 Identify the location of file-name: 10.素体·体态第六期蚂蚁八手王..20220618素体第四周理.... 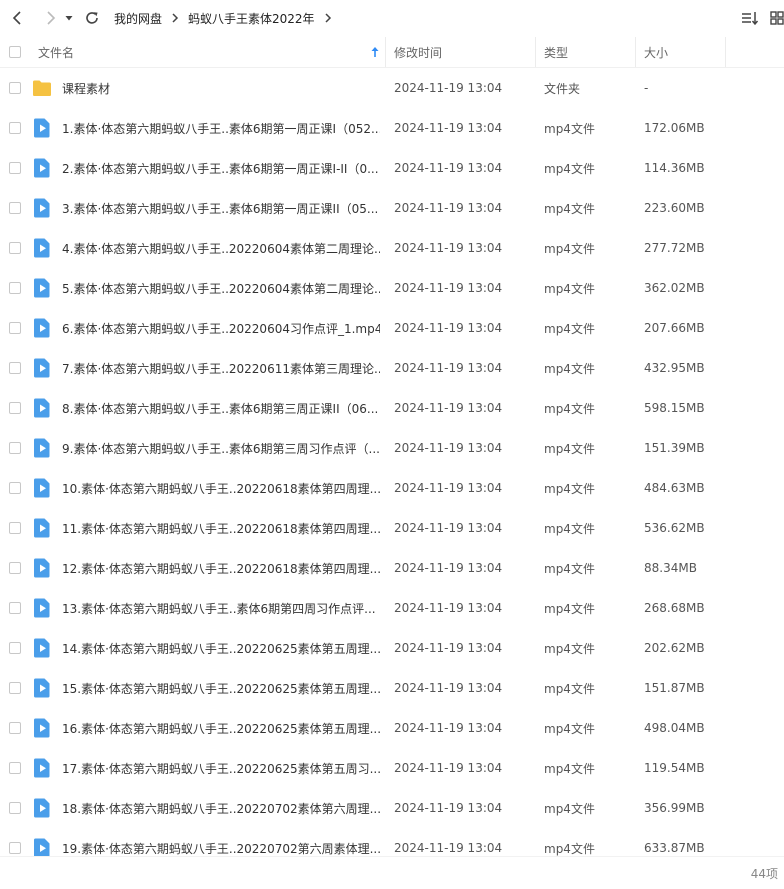
(221, 488).